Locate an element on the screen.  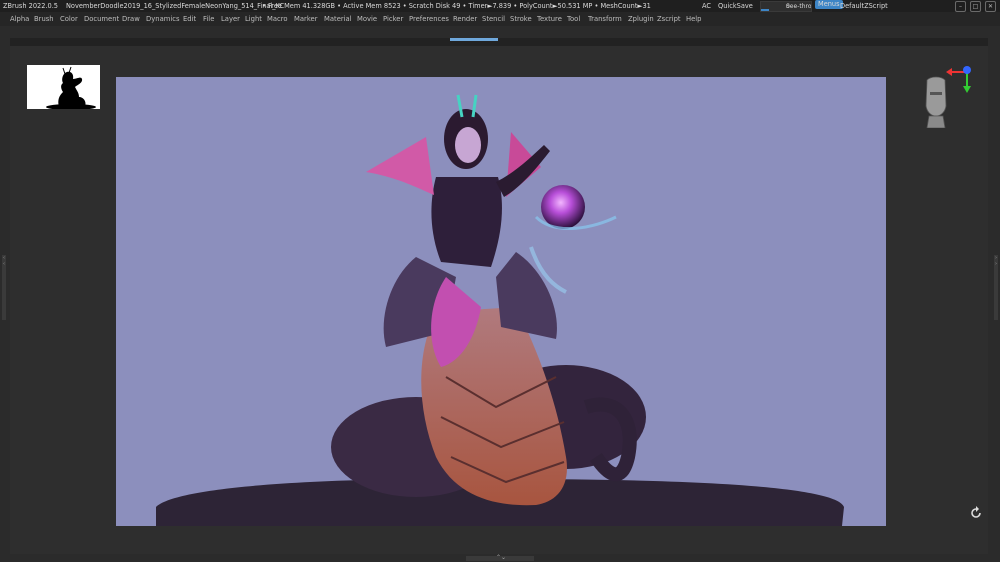
see-through-bar is located at coordinates (765, 10).